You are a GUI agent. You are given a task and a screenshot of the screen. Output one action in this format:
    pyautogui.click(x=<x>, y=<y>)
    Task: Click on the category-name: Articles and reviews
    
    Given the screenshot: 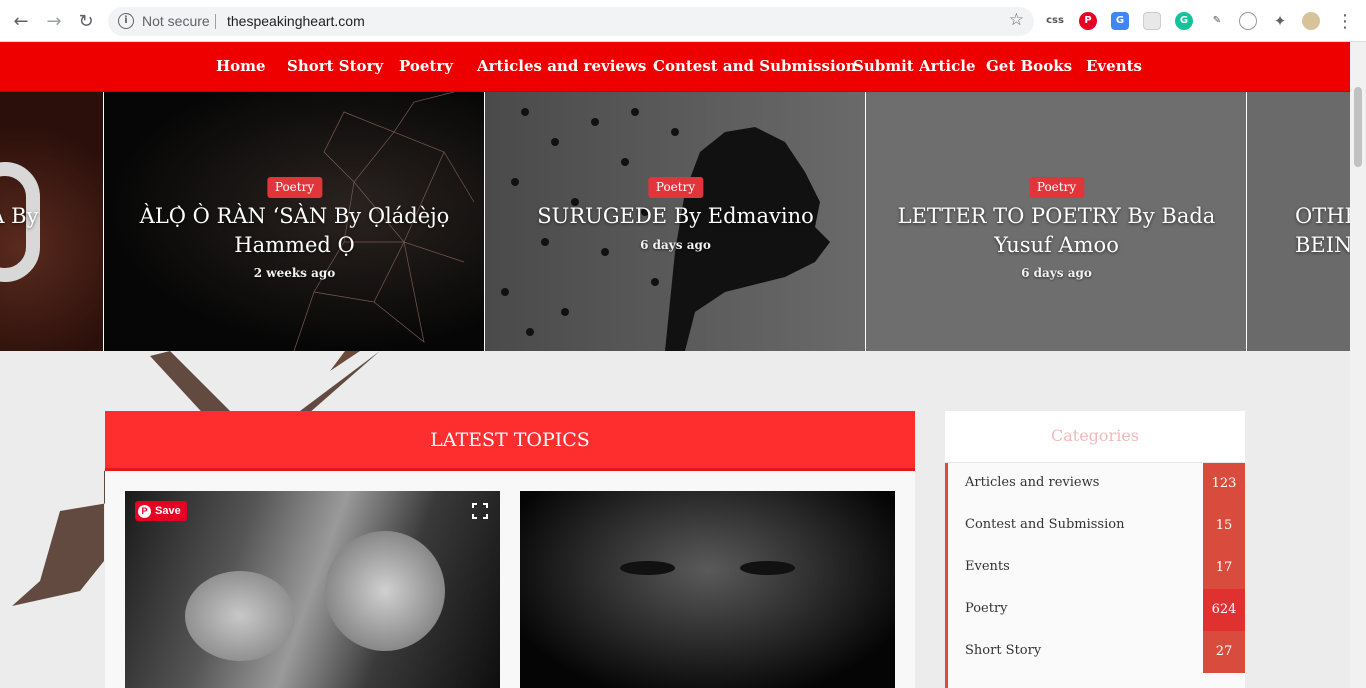 What is the action you would take?
    pyautogui.click(x=1032, y=482)
    